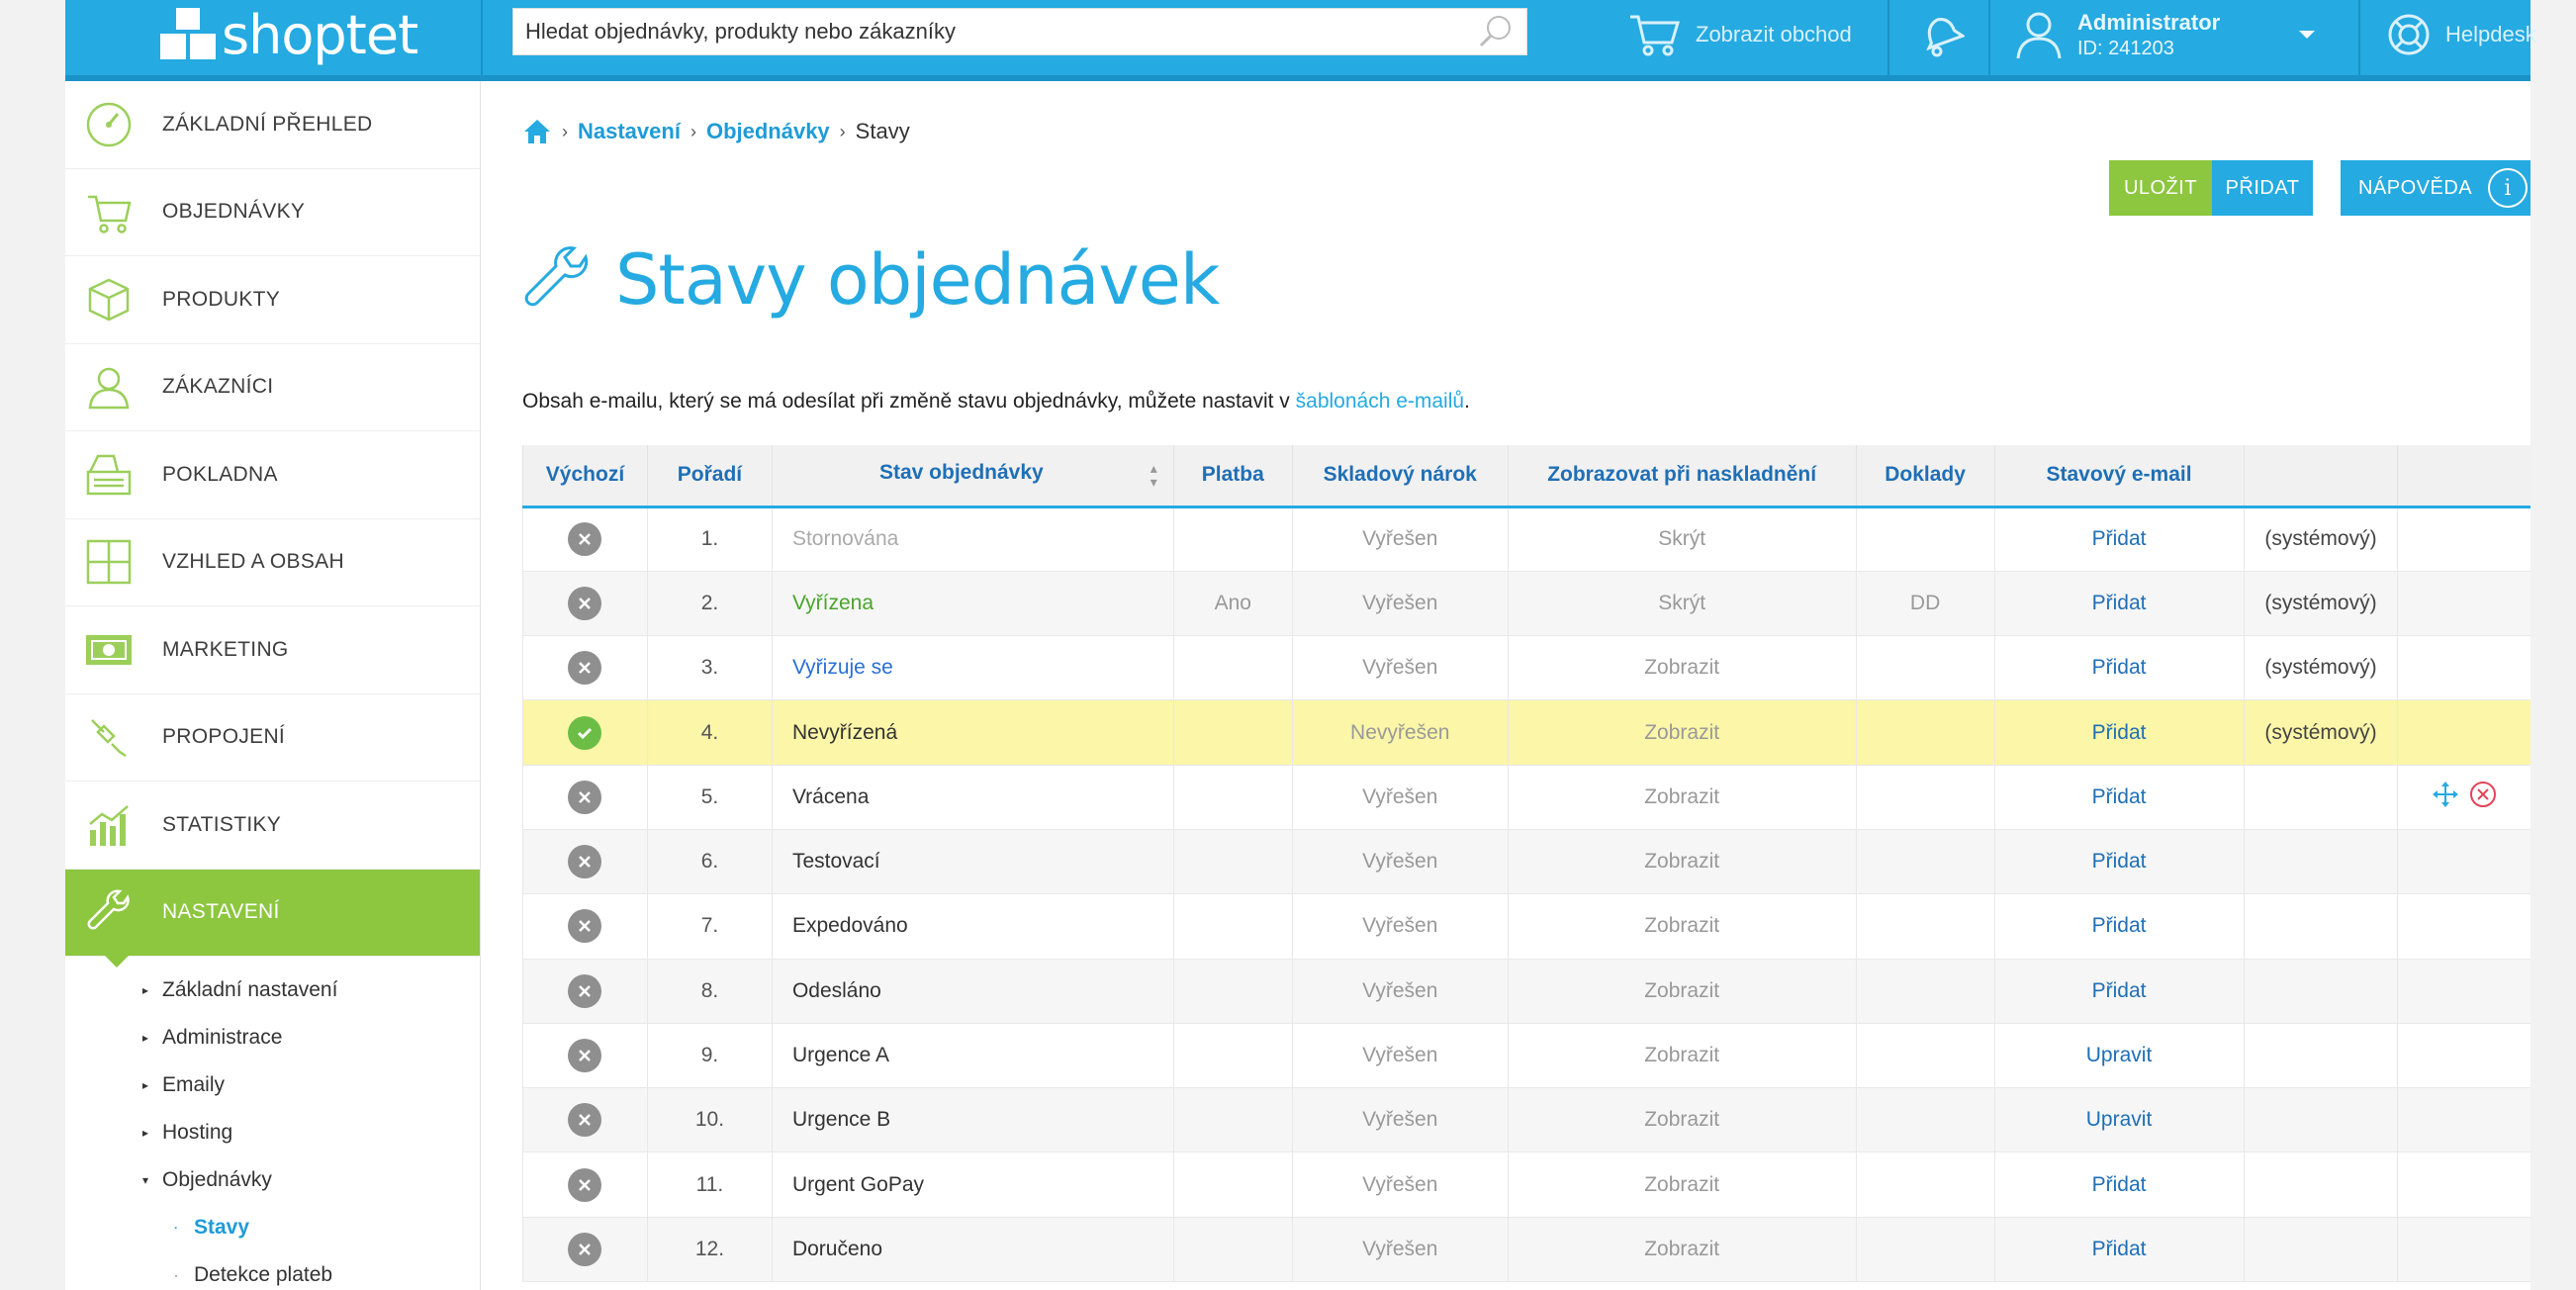 This screenshot has width=2576, height=1290. I want to click on breadcrumb-settings: Nastavení, so click(629, 131).